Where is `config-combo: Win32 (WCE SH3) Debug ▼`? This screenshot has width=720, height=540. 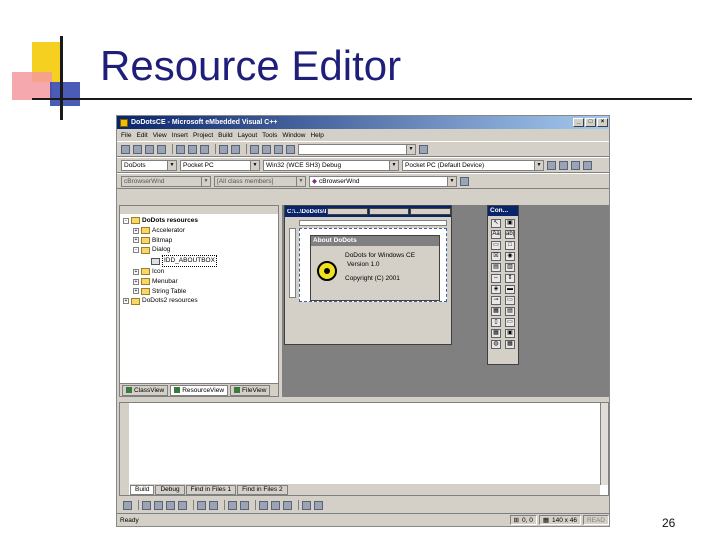
config-combo: Win32 (WCE SH3) Debug ▼ is located at coordinates (331, 165).